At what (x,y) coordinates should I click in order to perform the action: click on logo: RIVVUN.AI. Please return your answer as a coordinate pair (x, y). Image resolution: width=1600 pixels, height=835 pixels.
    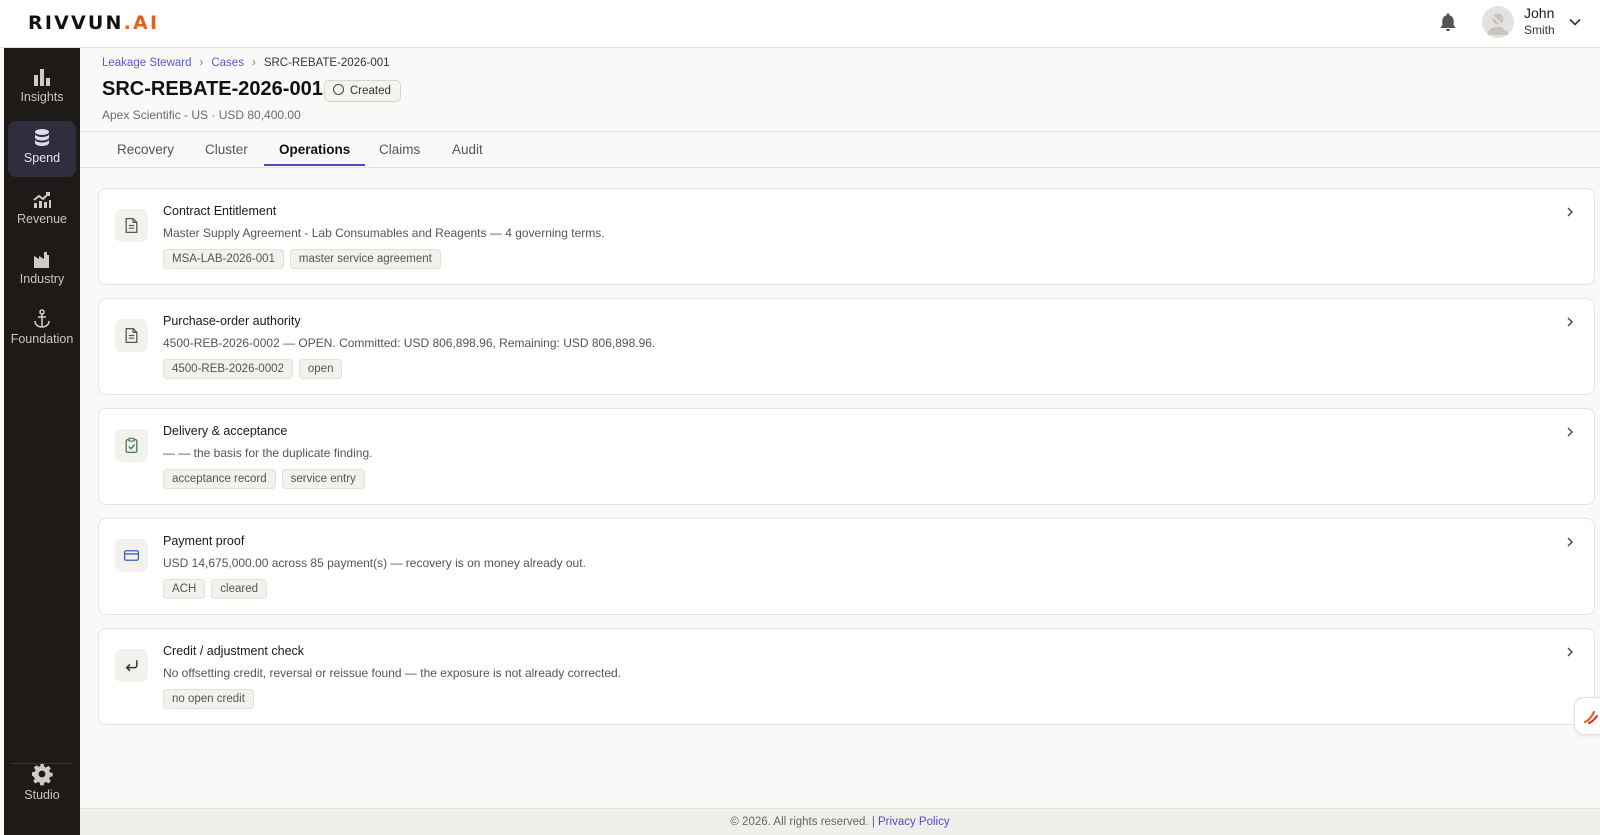
    Looking at the image, I should click on (93, 23).